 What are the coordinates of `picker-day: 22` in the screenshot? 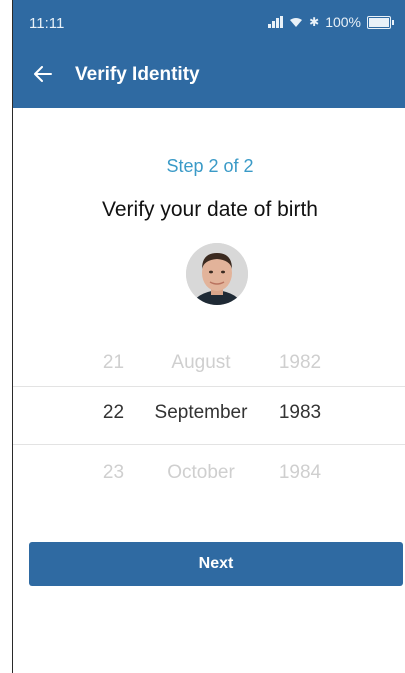 It's located at (113, 412).